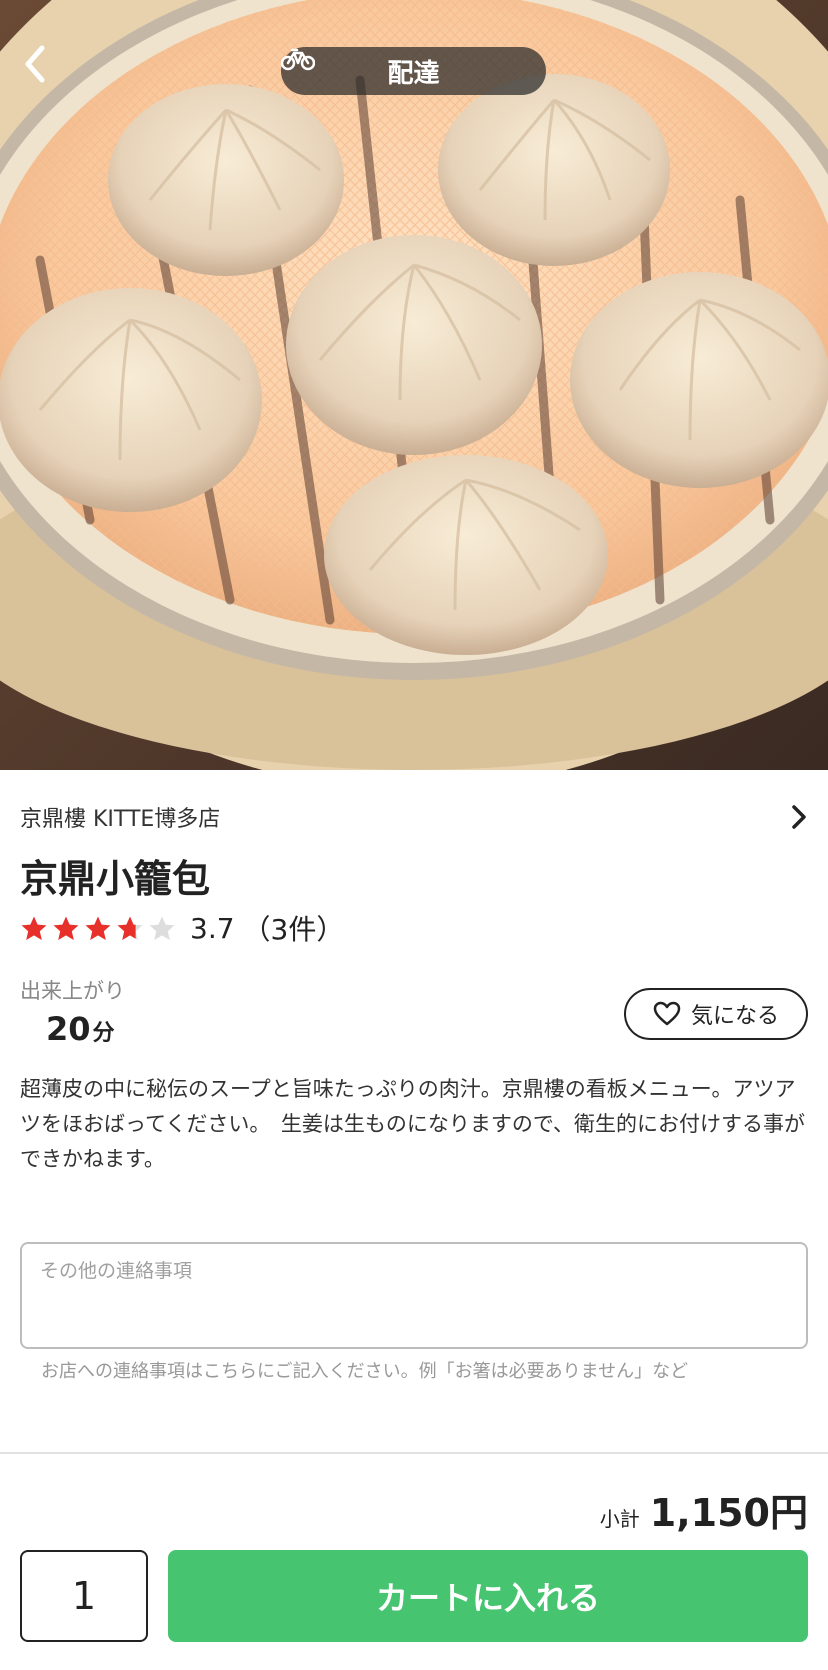 The height and width of the screenshot is (1670, 828). Describe the element at coordinates (84, 1596) in the screenshot. I see `quantity-selector: 1` at that location.